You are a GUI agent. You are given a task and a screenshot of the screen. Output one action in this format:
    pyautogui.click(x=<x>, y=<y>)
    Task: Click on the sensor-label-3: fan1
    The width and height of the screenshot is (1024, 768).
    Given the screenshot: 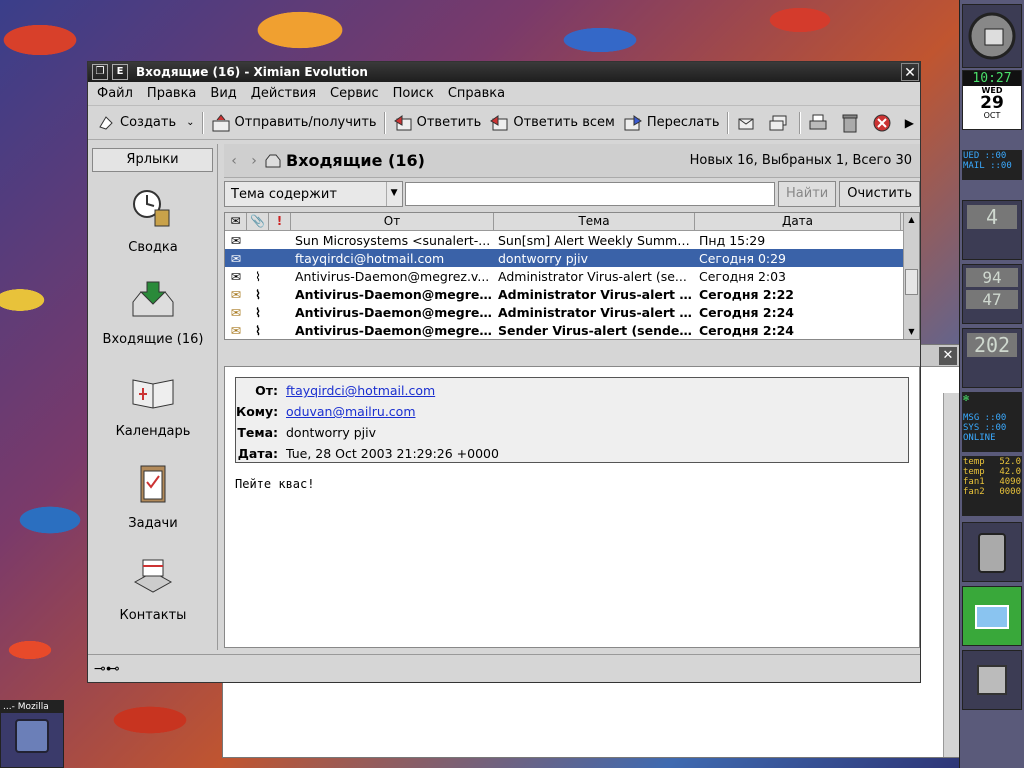 What is the action you would take?
    pyautogui.click(x=974, y=482)
    